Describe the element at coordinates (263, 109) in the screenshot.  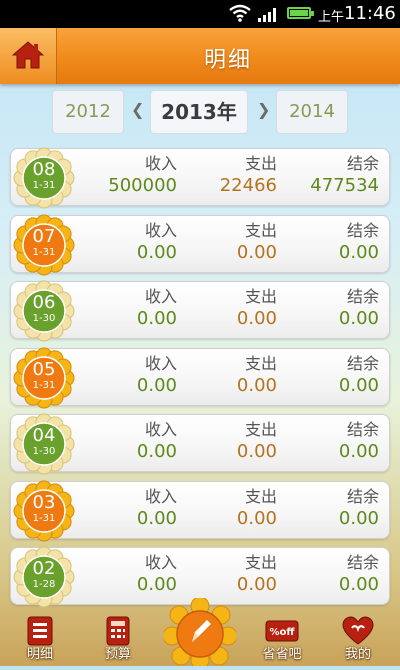
I see `chevron-right-icon: ❯` at that location.